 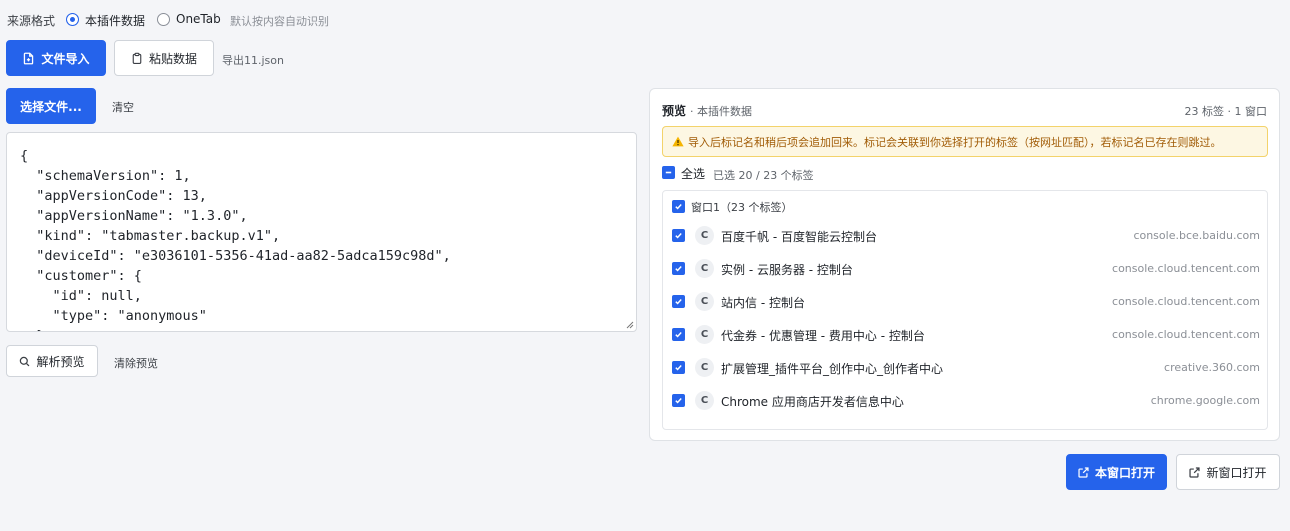 What do you see at coordinates (832, 369) in the screenshot?
I see `tab-title: 扩展管理_插件平台_创作中心_创作者中心` at bounding box center [832, 369].